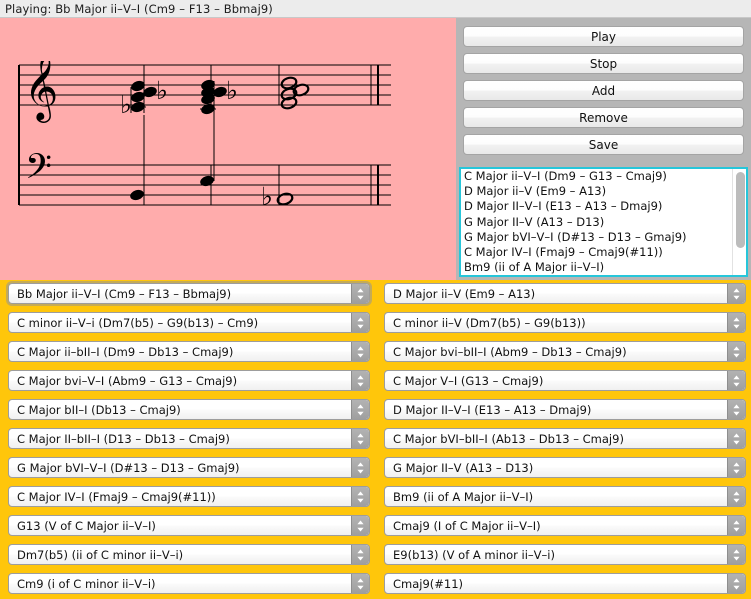 This screenshot has height=599, width=751. What do you see at coordinates (189, 525) in the screenshot?
I see `progression-dropdown-l9: G13 (V of C Major ii–V–I)` at bounding box center [189, 525].